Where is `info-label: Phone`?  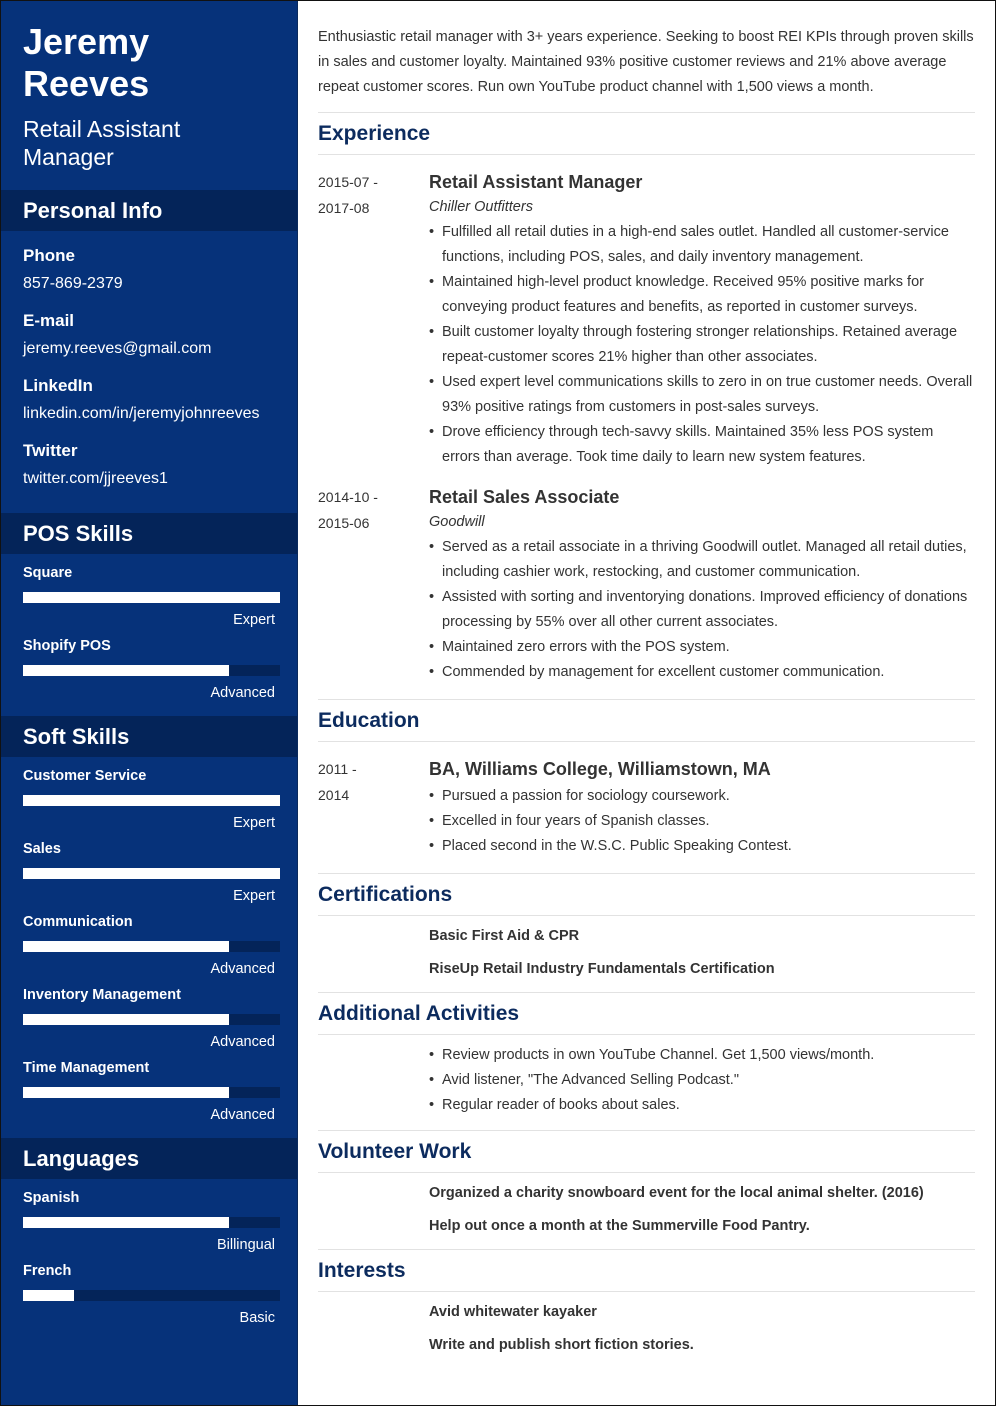 info-label: Phone is located at coordinates (49, 255).